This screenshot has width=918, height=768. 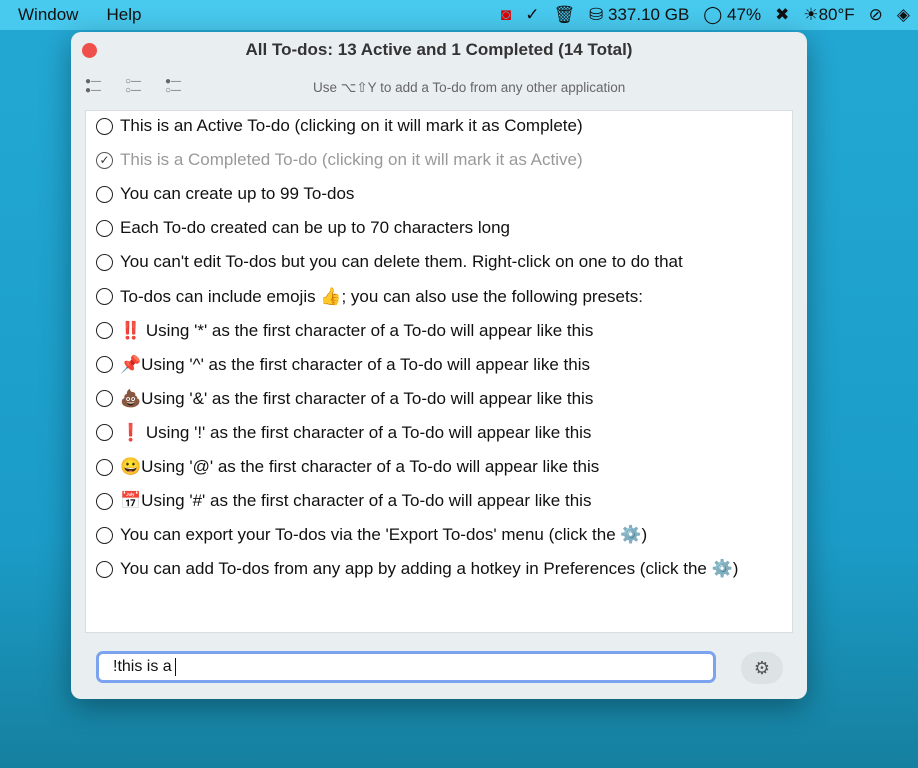 What do you see at coordinates (903, 15) in the screenshot?
I see `app-icon: ◈` at bounding box center [903, 15].